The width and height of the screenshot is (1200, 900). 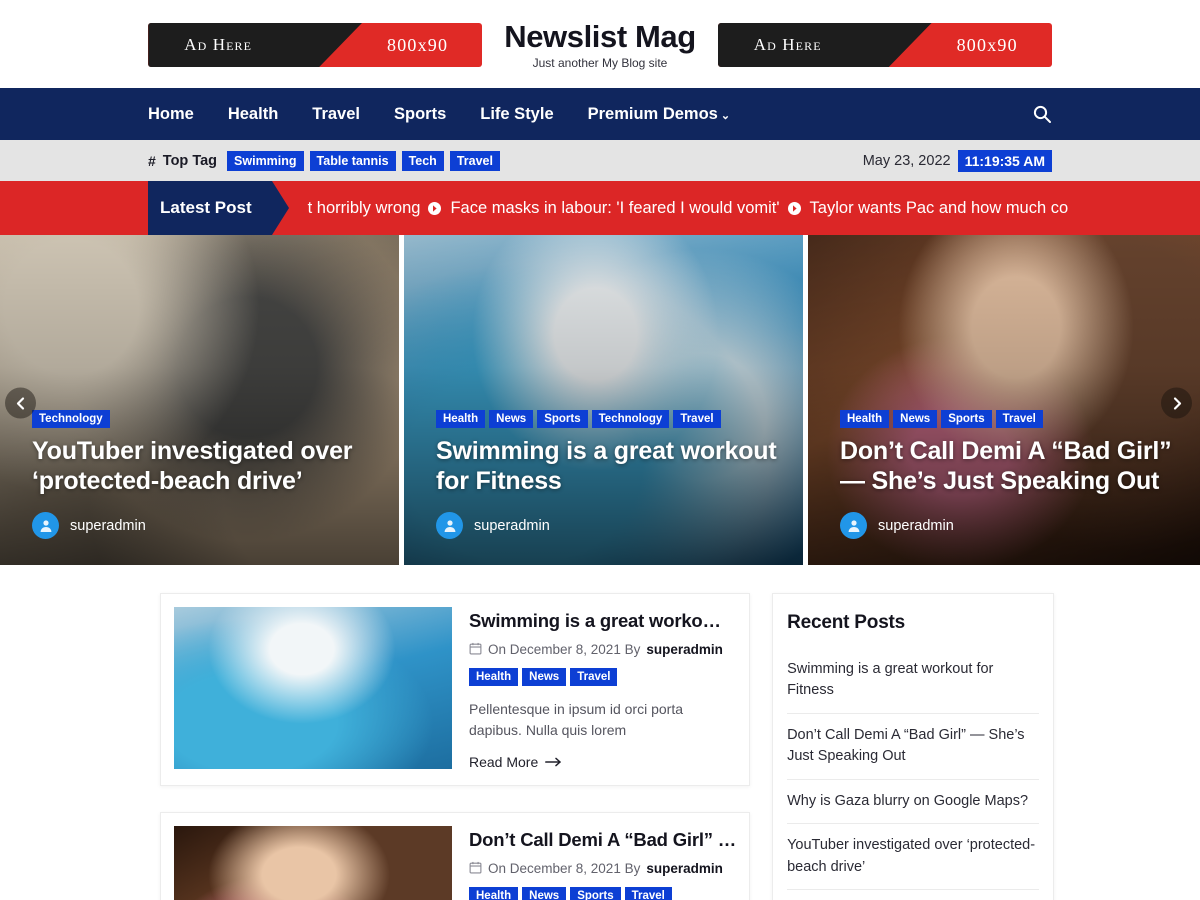 I want to click on nav-item-sports: Sports, so click(x=420, y=114).